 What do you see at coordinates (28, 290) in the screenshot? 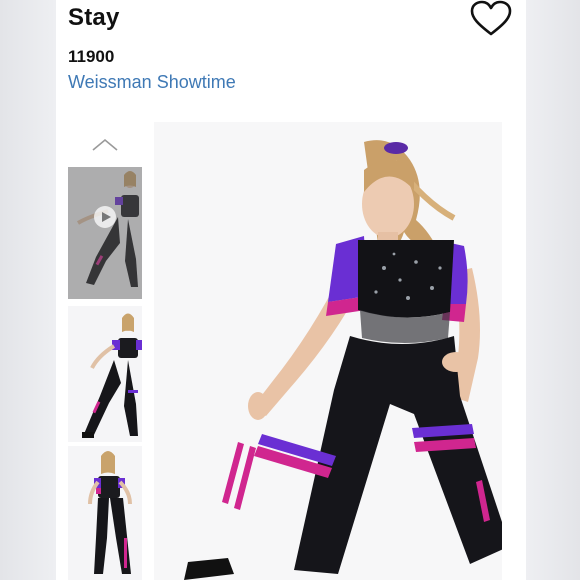
I see `backdrop-left` at bounding box center [28, 290].